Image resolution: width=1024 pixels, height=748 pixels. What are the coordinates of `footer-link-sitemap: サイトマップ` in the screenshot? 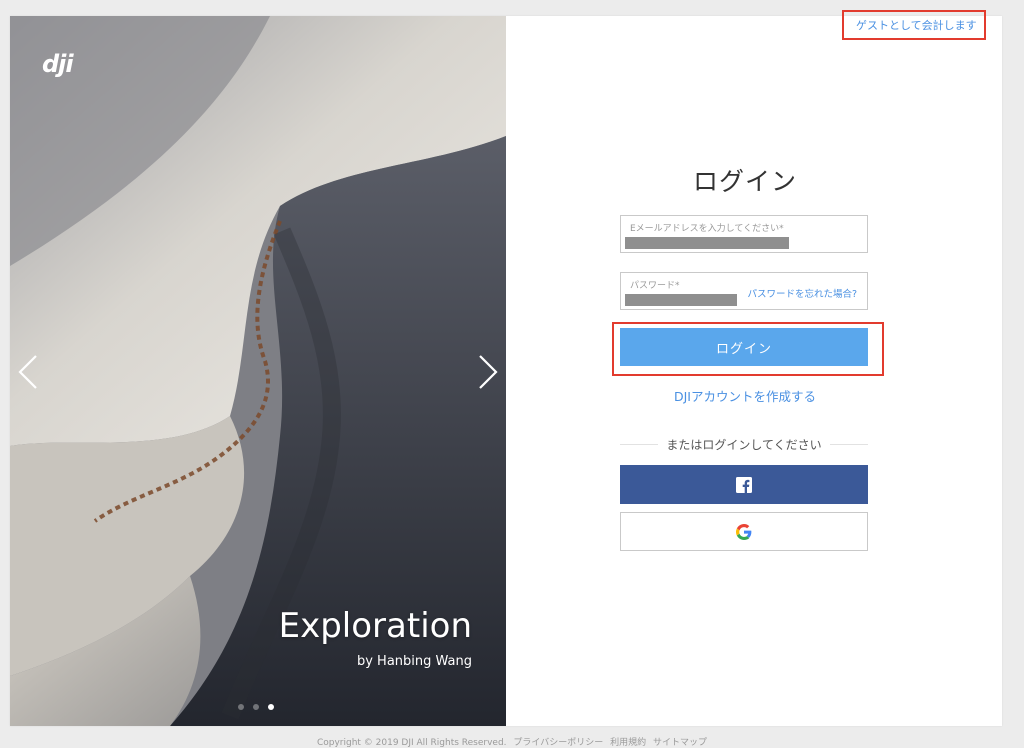 It's located at (680, 743).